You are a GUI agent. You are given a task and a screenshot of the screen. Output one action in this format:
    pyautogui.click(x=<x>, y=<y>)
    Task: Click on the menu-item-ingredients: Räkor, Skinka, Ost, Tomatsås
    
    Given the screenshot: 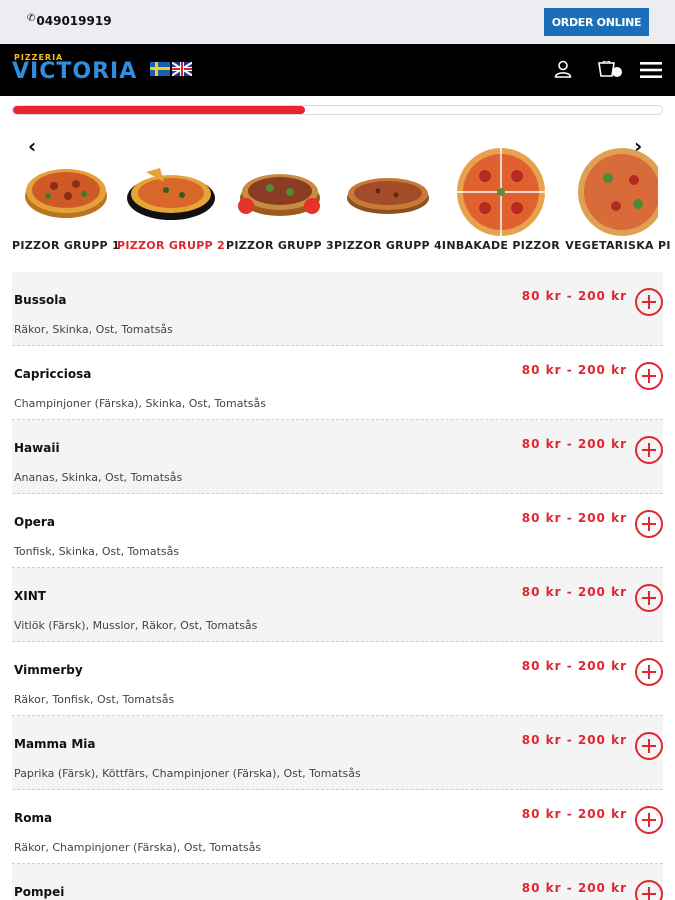 What is the action you would take?
    pyautogui.click(x=93, y=329)
    